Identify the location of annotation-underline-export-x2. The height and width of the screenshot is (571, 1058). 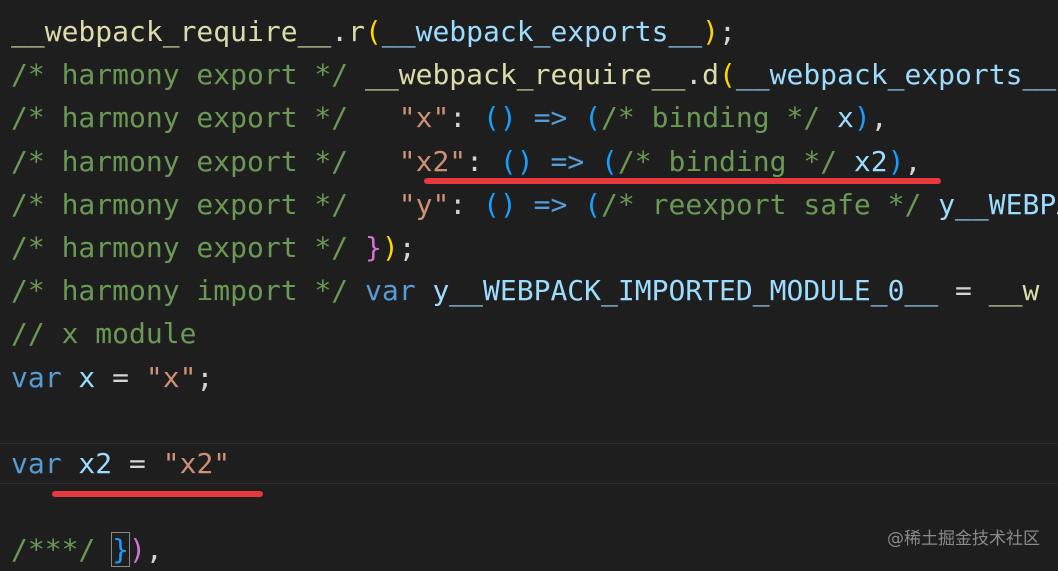
(682, 181).